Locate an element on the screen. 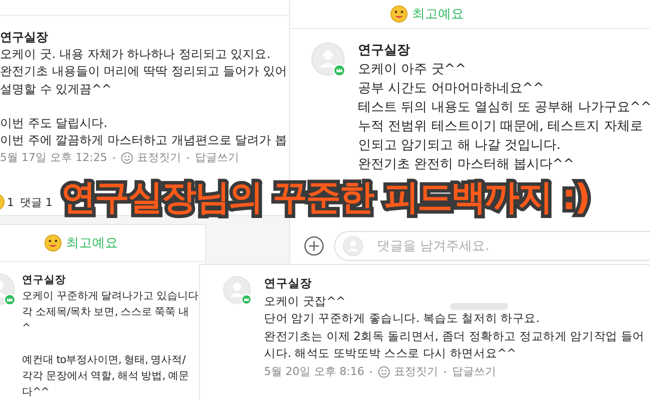 The image size is (650, 400). comment-input-field: 댓글을 남겨주세요. is located at coordinates (492, 246).